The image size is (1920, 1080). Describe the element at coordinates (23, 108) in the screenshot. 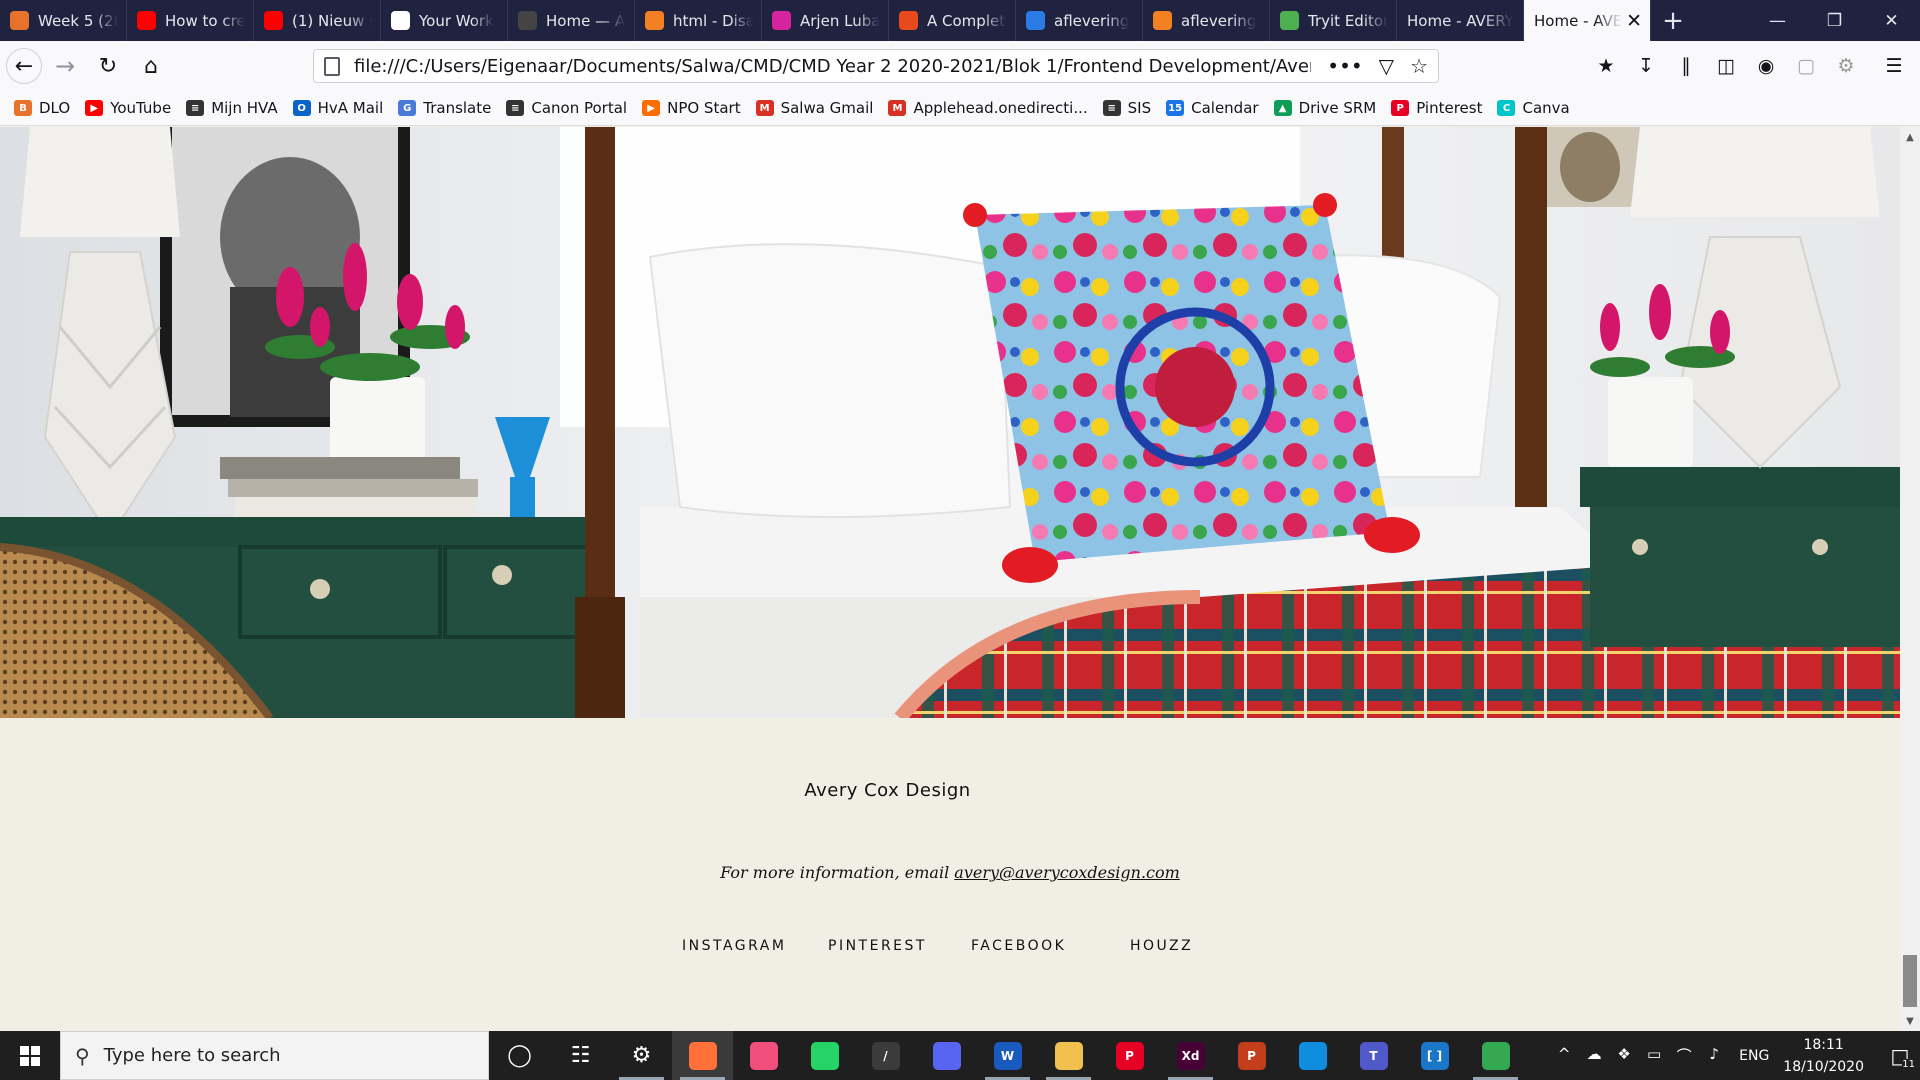

I see `bookmark-favicon-icon: B` at that location.